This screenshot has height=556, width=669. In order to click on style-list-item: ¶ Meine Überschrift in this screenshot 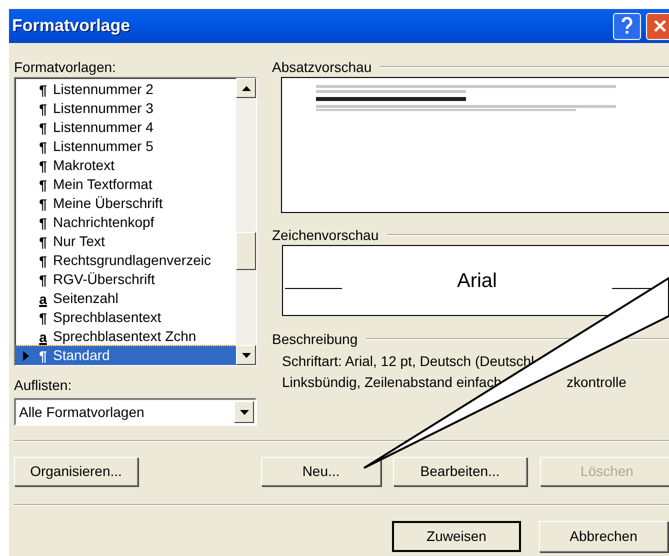, I will do `click(126, 203)`.